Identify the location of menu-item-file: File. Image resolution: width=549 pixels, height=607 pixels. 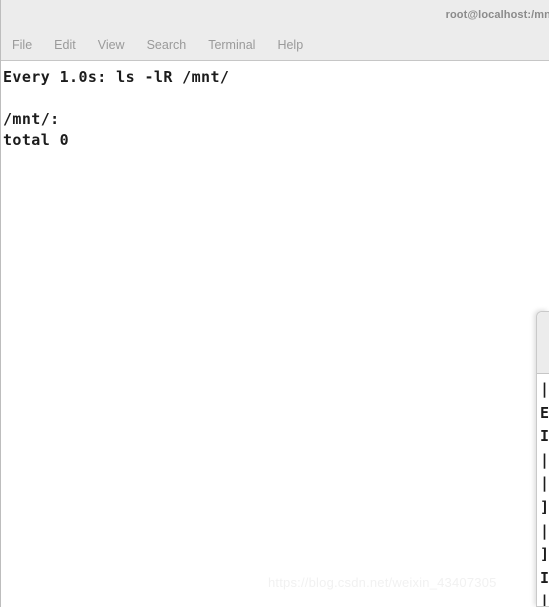
(22, 45).